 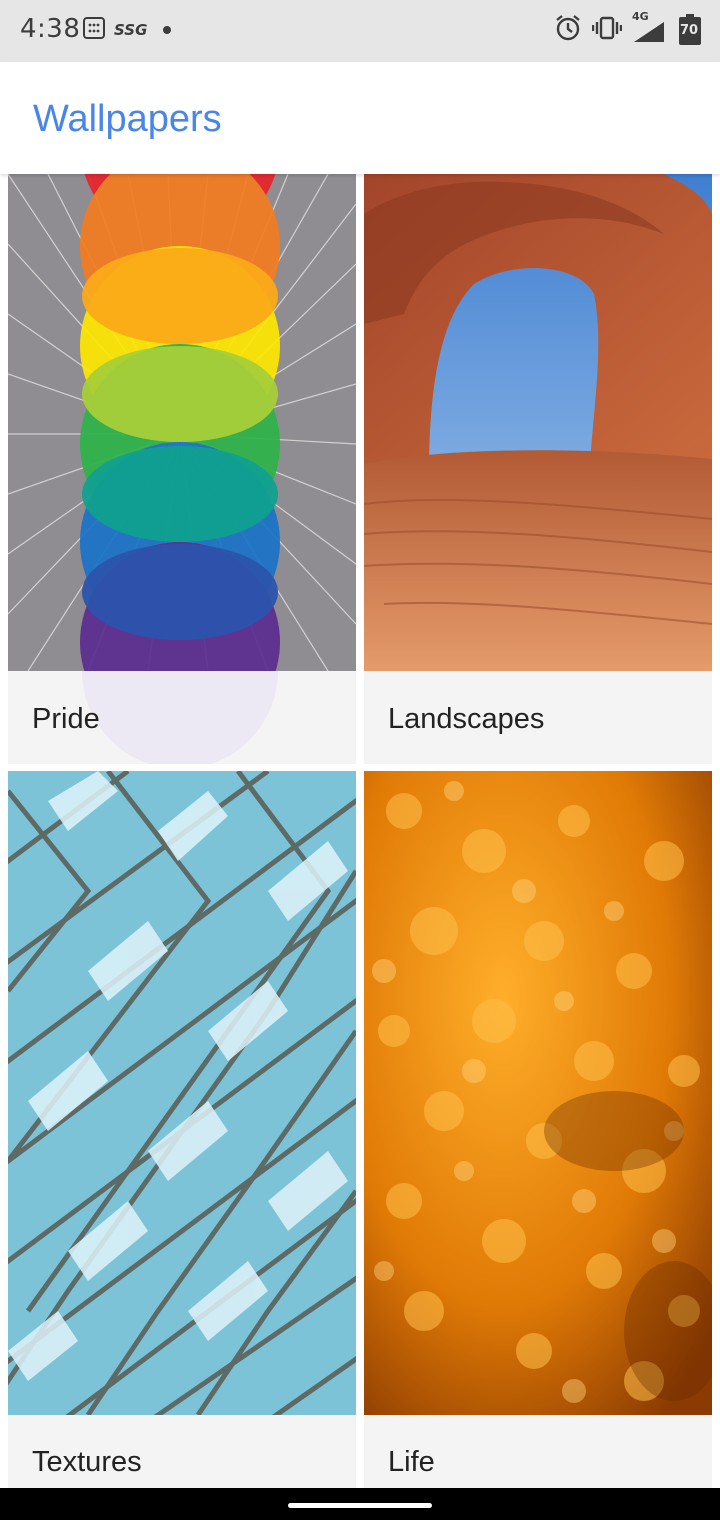 I want to click on status-right-icons: 4G 70, so click(x=628, y=28).